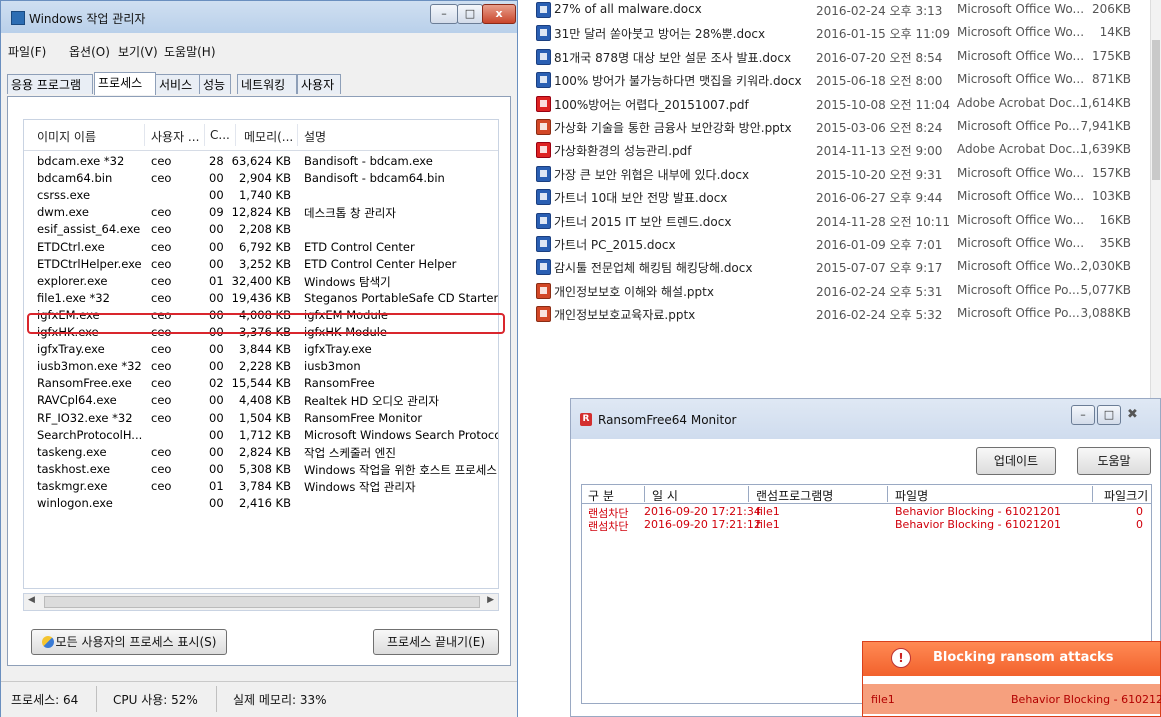 Image resolution: width=1161 pixels, height=717 pixels. What do you see at coordinates (264, 434) in the screenshot?
I see `process-memory: 1,712 KB` at bounding box center [264, 434].